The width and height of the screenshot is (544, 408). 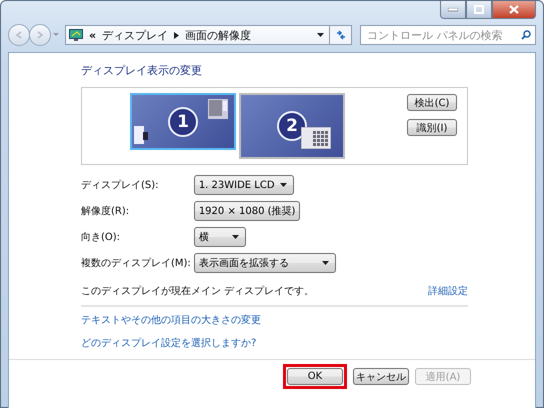 I want to click on forward-button, so click(x=40, y=35).